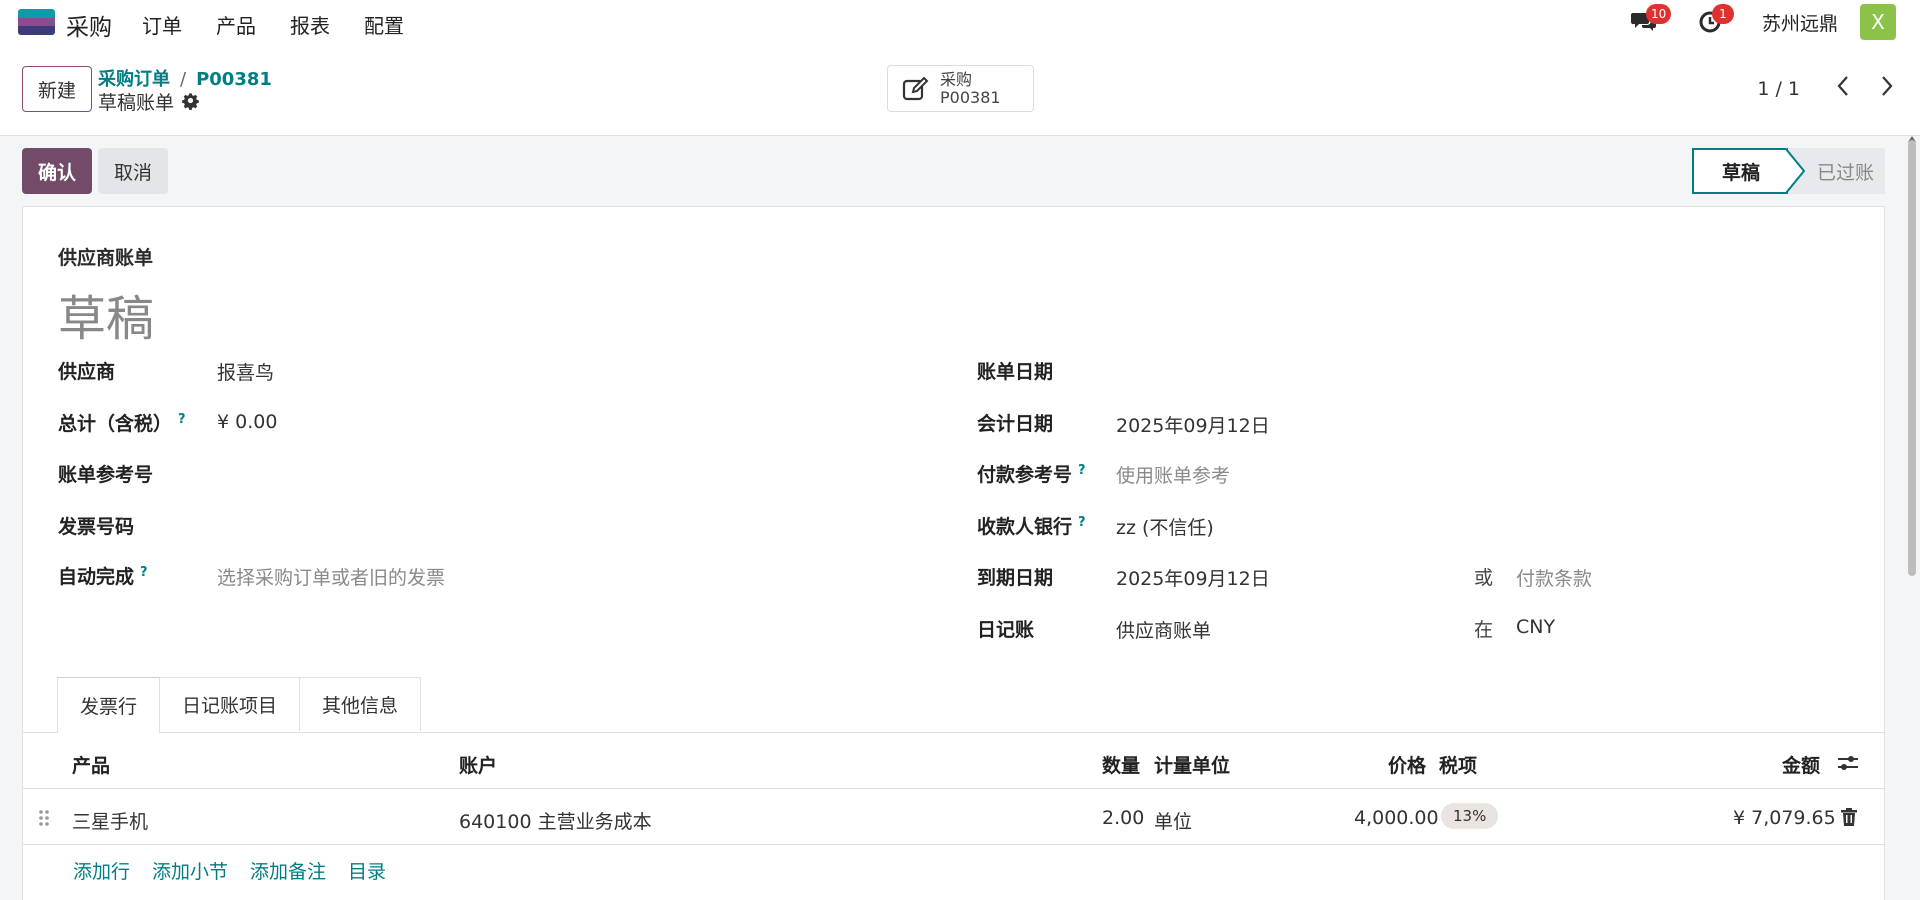 This screenshot has width=1920, height=900. I want to click on total-value: ¥ 0.00, so click(247, 422).